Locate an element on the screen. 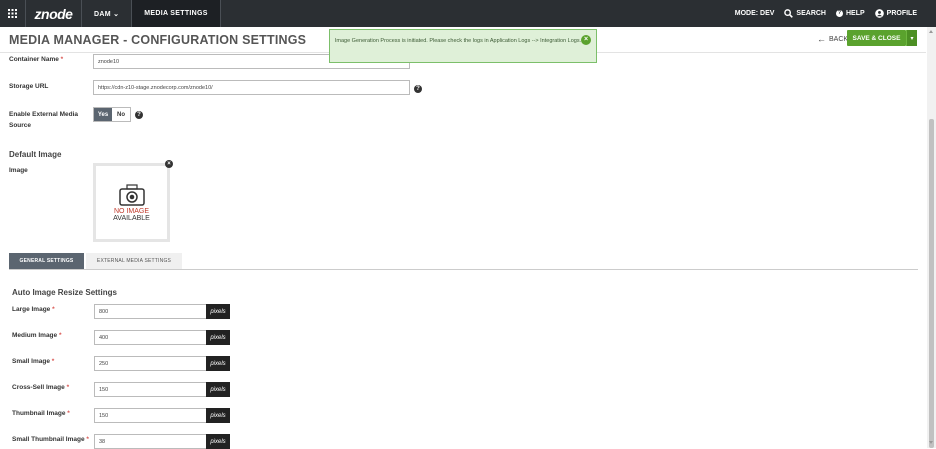  tab-external-media-settings: EXTERNAL MEDIA SETTINGS is located at coordinates (134, 261).